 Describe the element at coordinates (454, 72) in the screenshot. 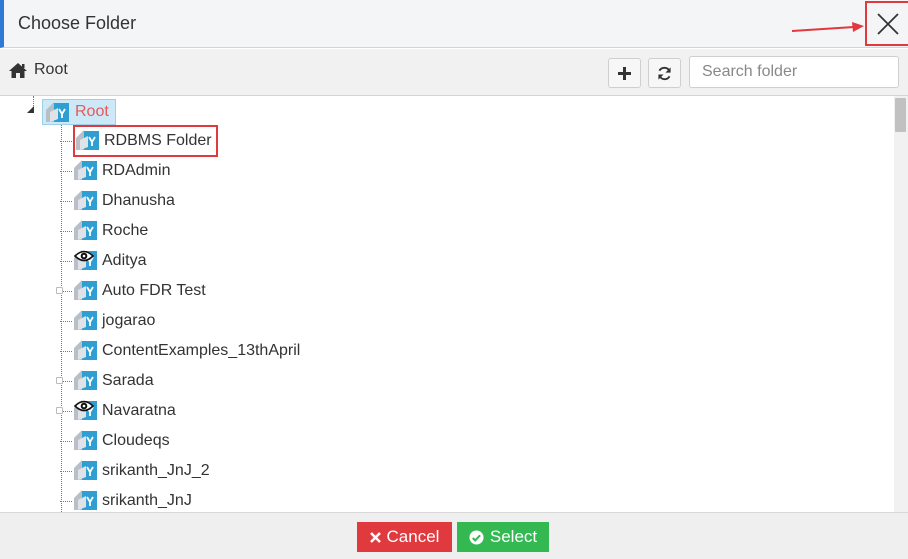

I see `folder-toolbar: Root` at that location.